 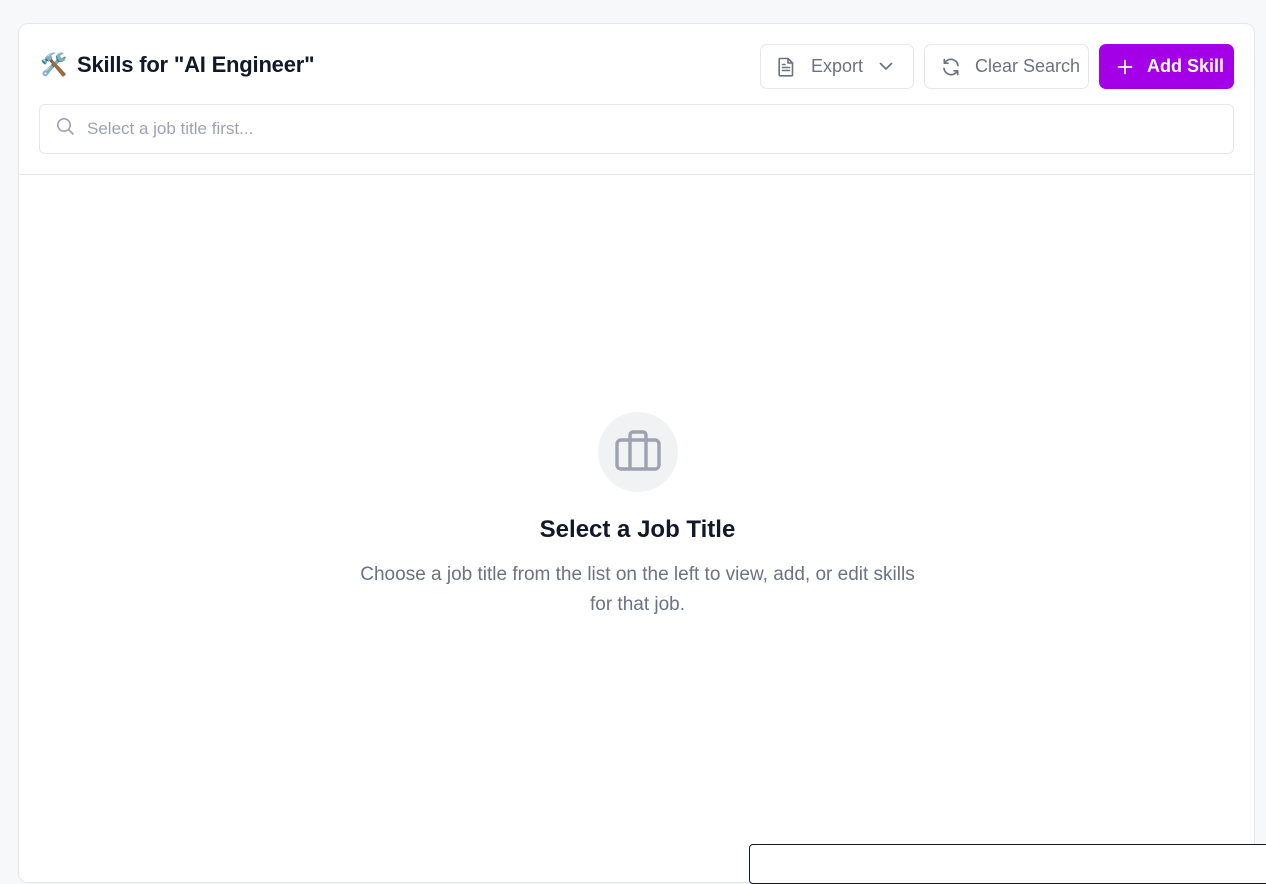 I want to click on empty-state-icon-circle, so click(x=637, y=452).